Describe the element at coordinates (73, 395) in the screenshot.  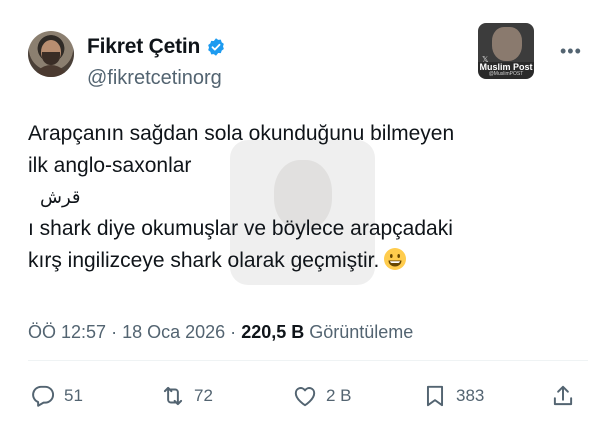
I see `reply-count: 51` at that location.